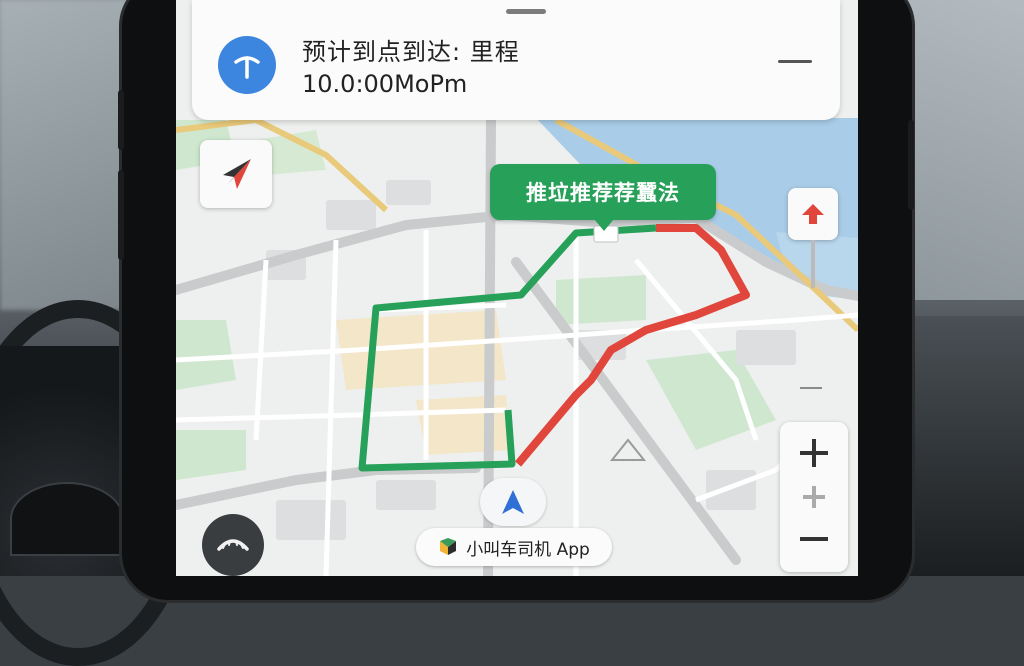 The width and height of the screenshot is (1024, 666). I want to click on up-arrow-pin-icon, so click(813, 214).